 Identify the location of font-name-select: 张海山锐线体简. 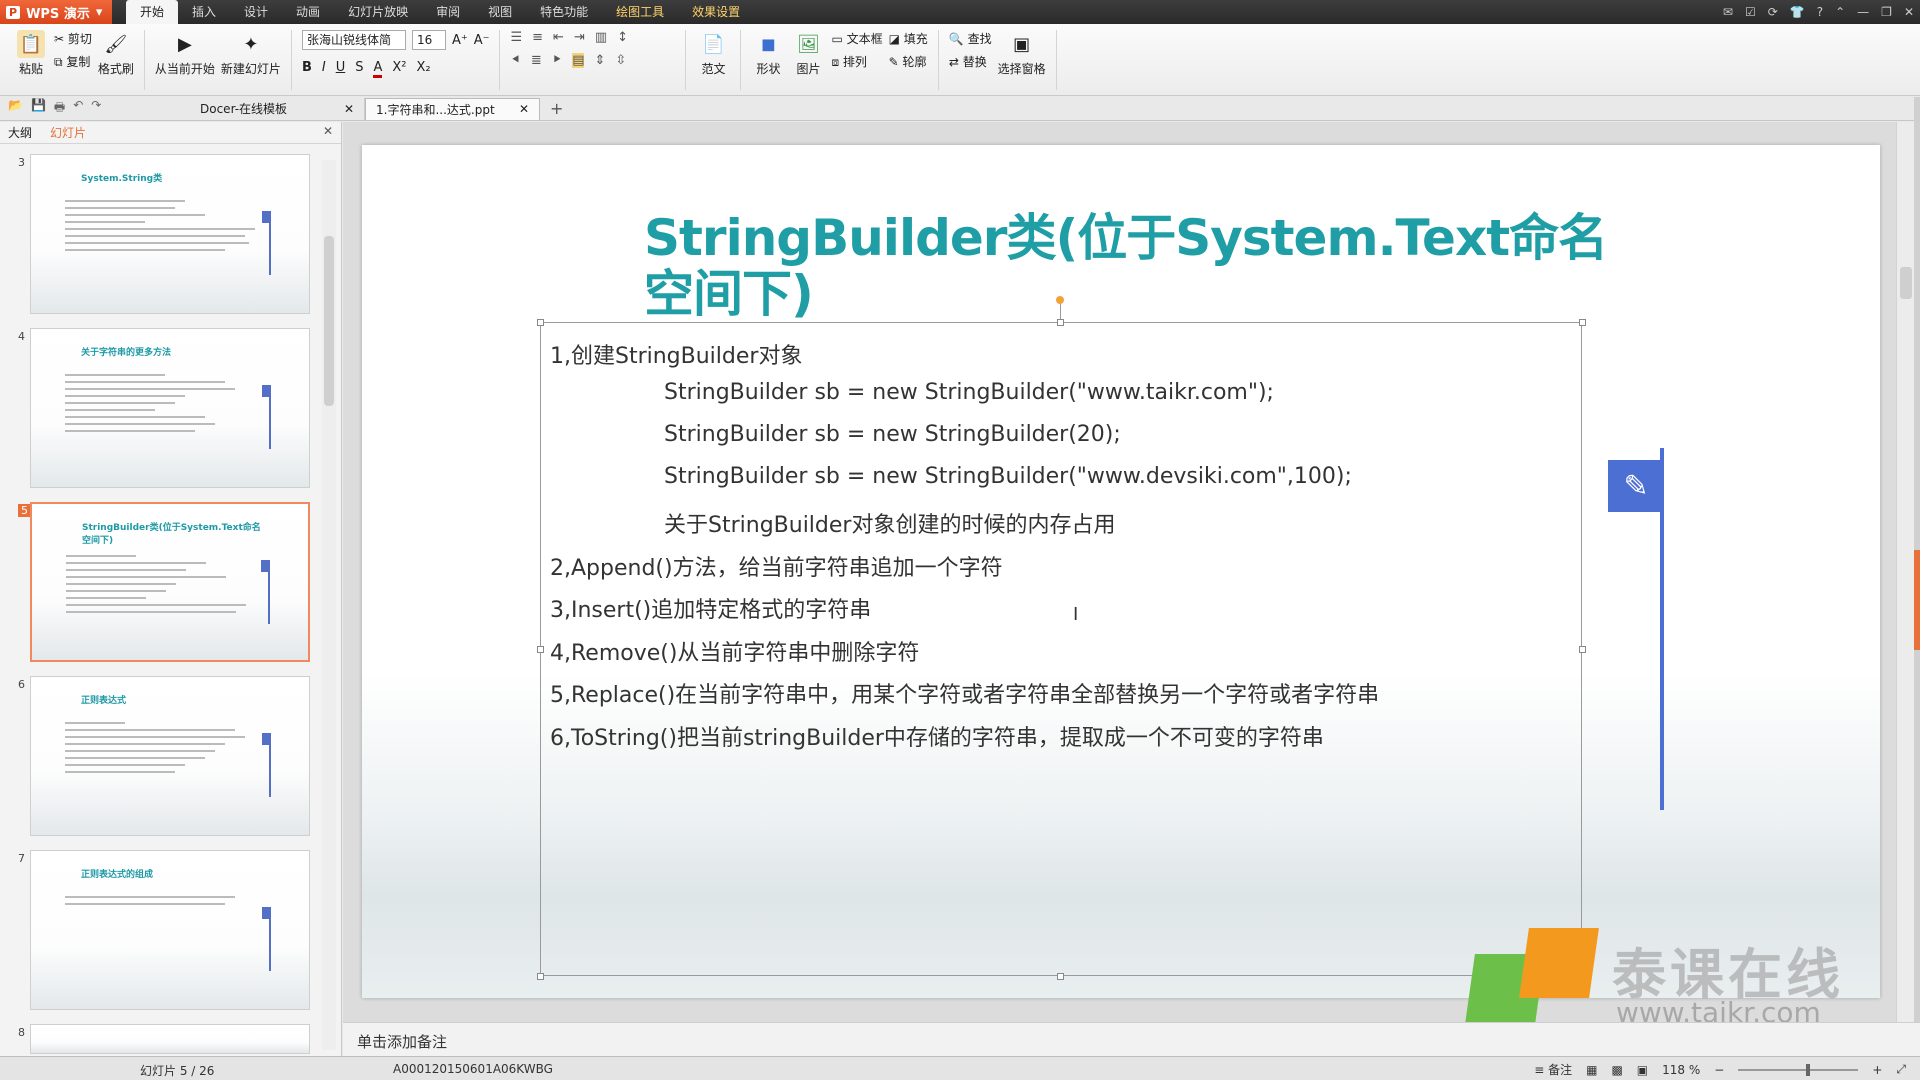
(353, 40).